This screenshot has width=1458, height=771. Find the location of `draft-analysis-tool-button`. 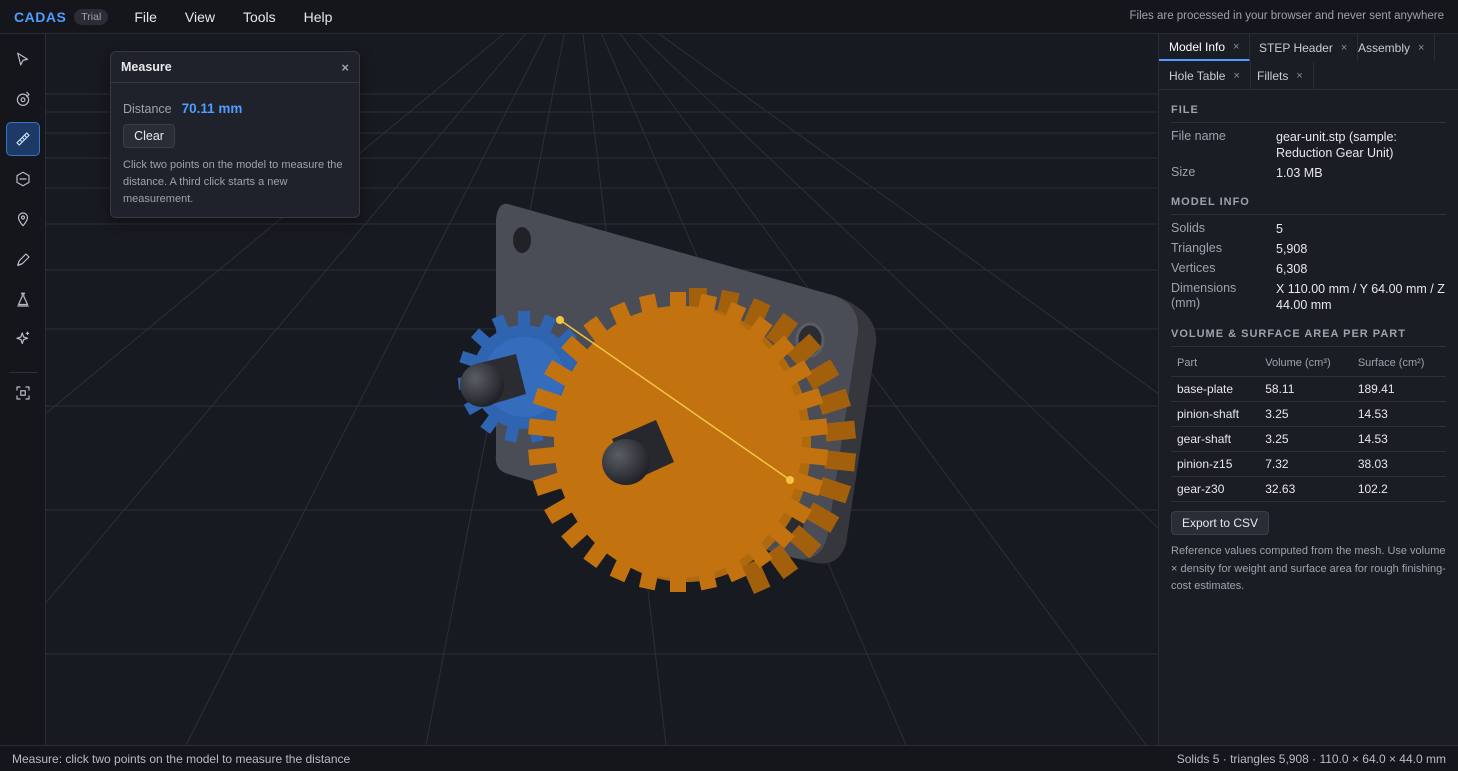

draft-analysis-tool-button is located at coordinates (23, 300).